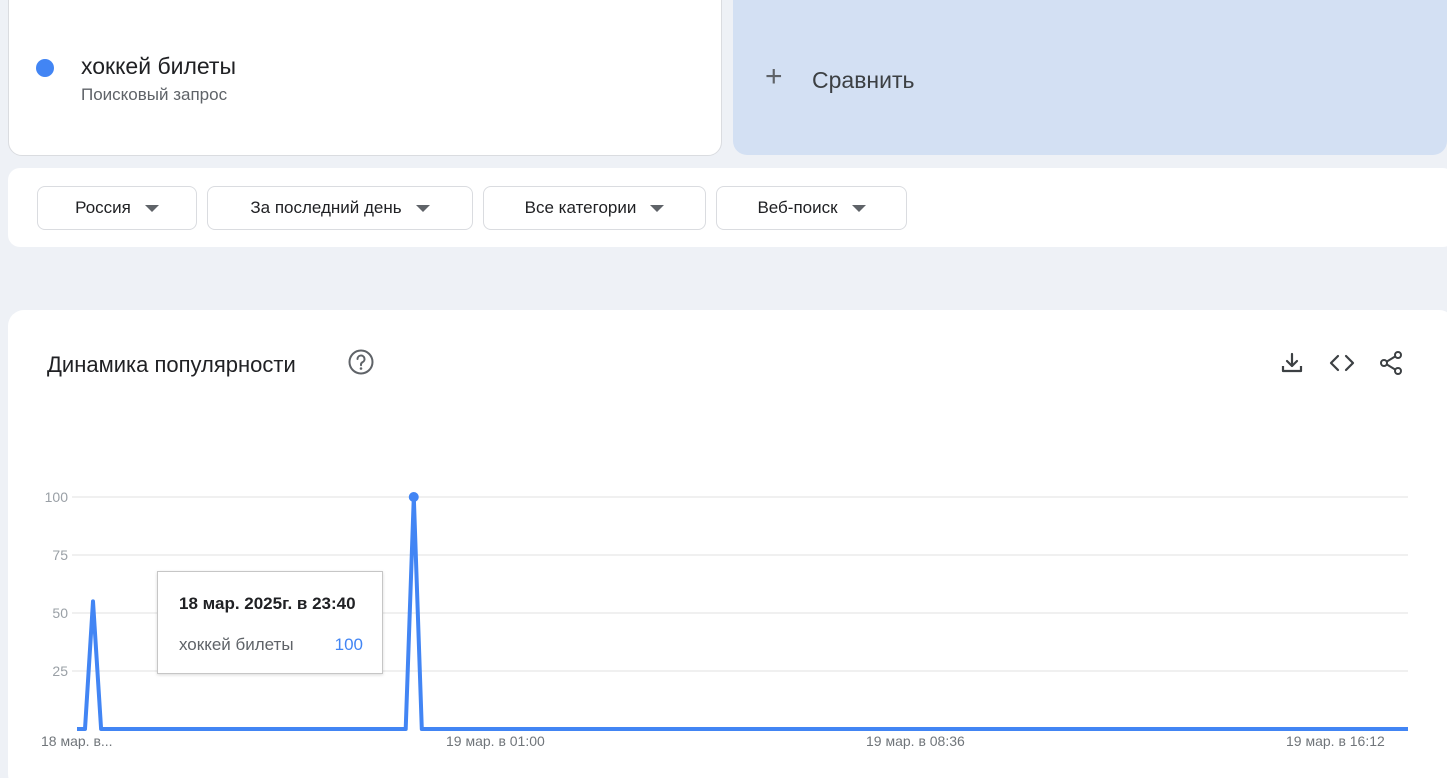 The width and height of the screenshot is (1447, 778). What do you see at coordinates (60, 555) in the screenshot?
I see `y-tick-label: 75` at bounding box center [60, 555].